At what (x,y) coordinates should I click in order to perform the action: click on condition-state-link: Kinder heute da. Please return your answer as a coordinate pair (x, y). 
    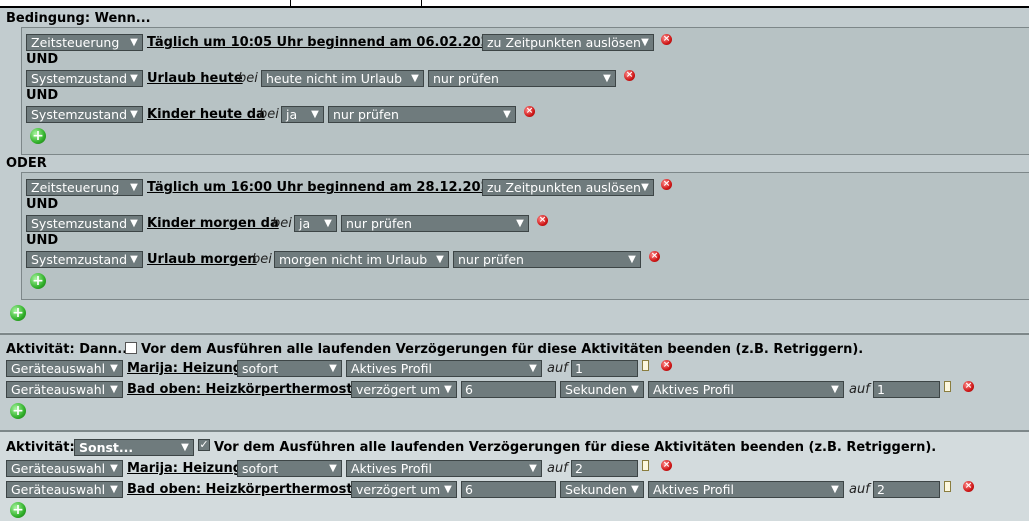
    Looking at the image, I should click on (206, 114).